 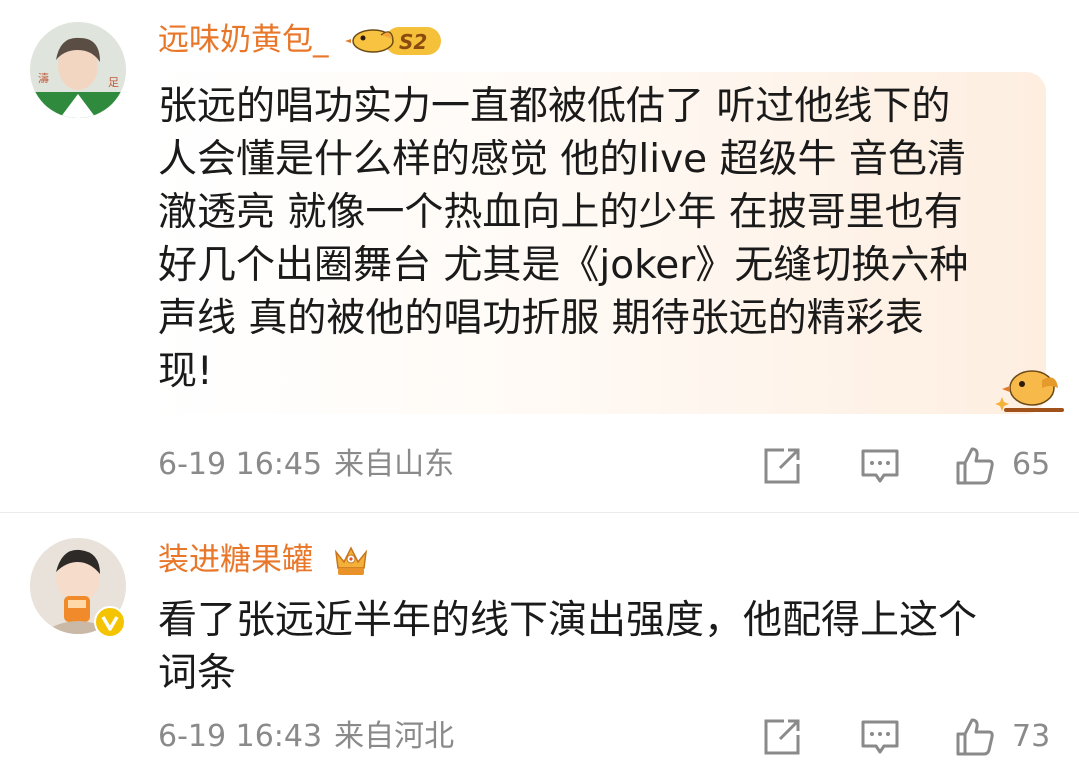 I want to click on comment-meta: 6-19 16:45 来自山东, so click(x=306, y=465).